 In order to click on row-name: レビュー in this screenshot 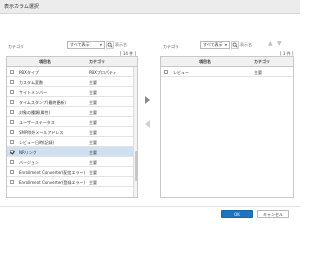, I will do `click(181, 72)`.